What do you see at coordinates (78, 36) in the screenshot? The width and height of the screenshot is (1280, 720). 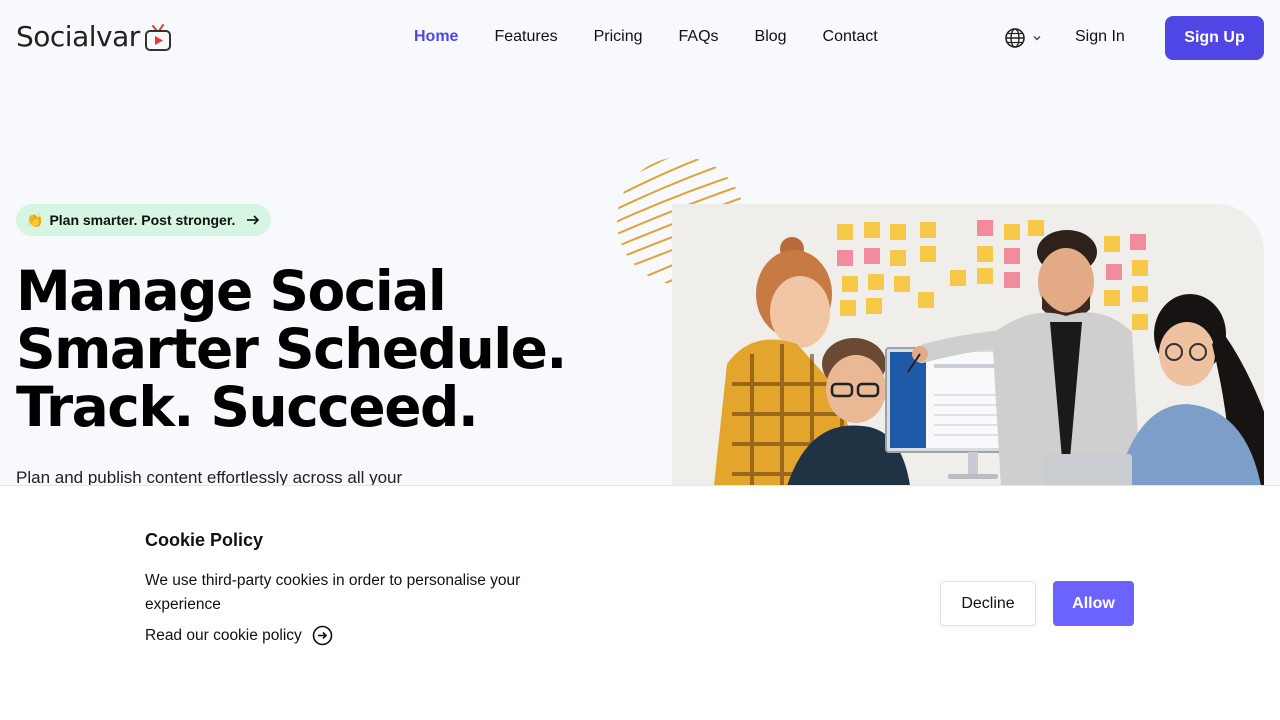 I see `brand-name: Socialvar` at bounding box center [78, 36].